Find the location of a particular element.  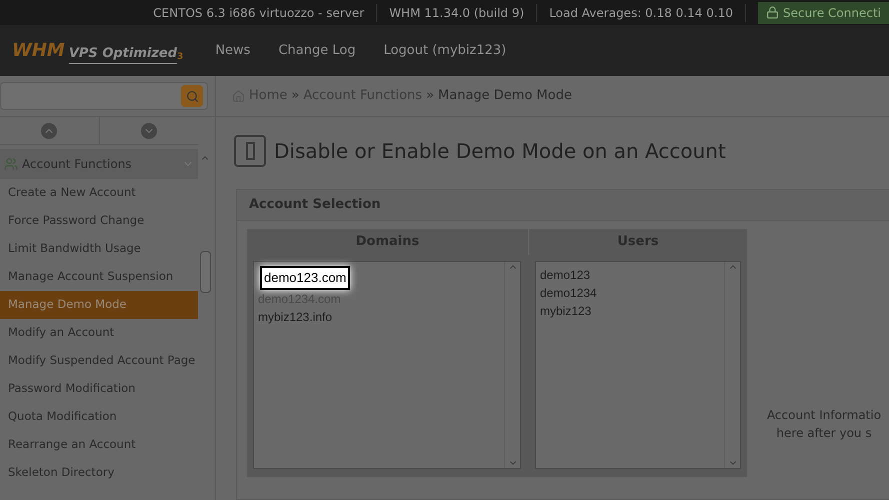

sidebar-item: Force Password Change is located at coordinates (99, 221).